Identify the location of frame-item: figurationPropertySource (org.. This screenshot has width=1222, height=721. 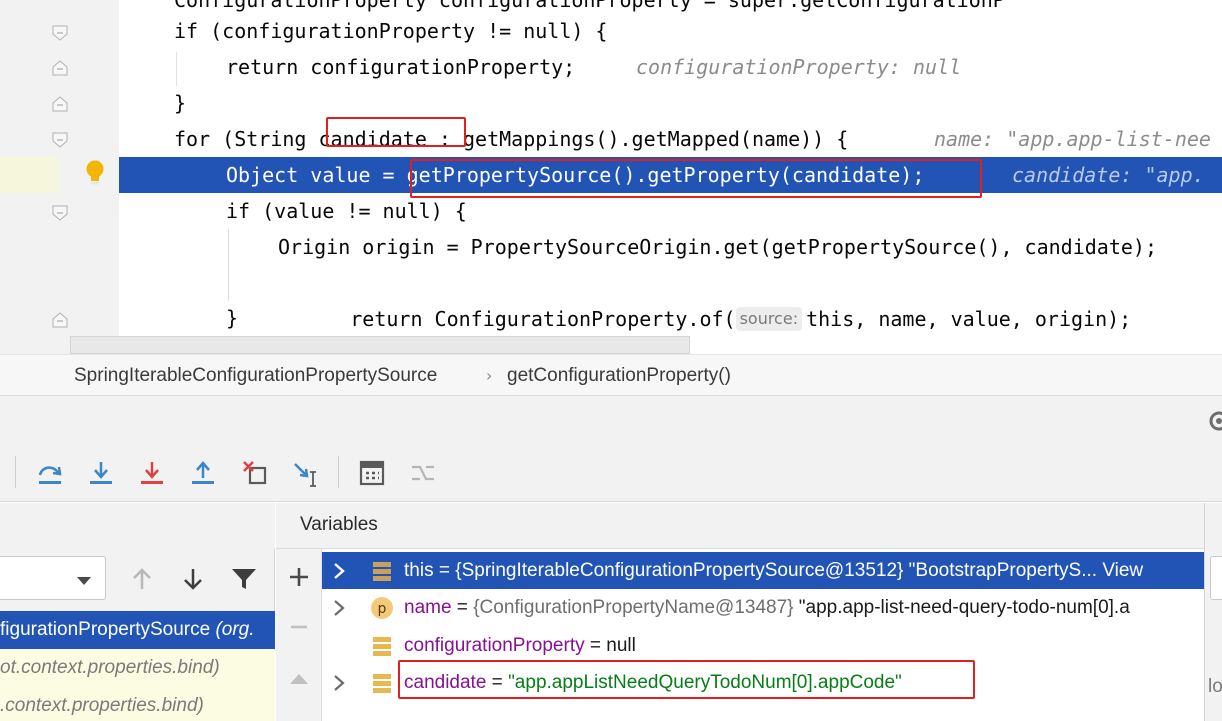
(137, 630).